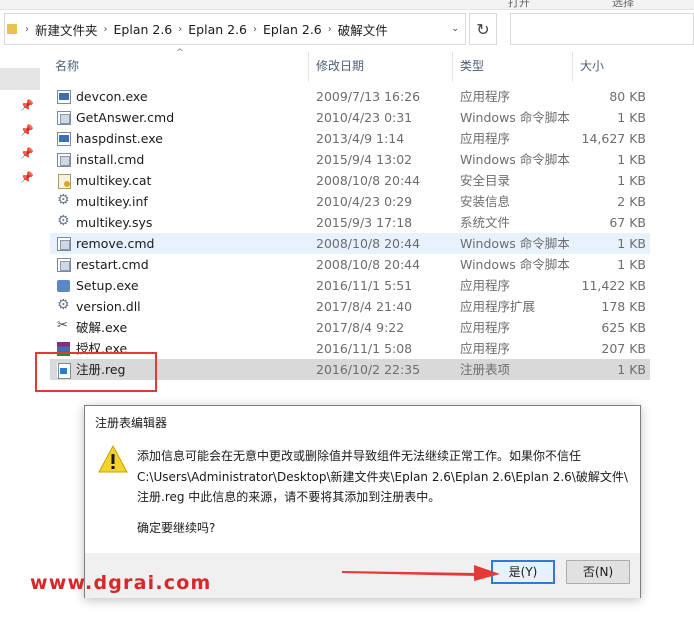  What do you see at coordinates (13, 29) in the screenshot?
I see `folder-icon` at bounding box center [13, 29].